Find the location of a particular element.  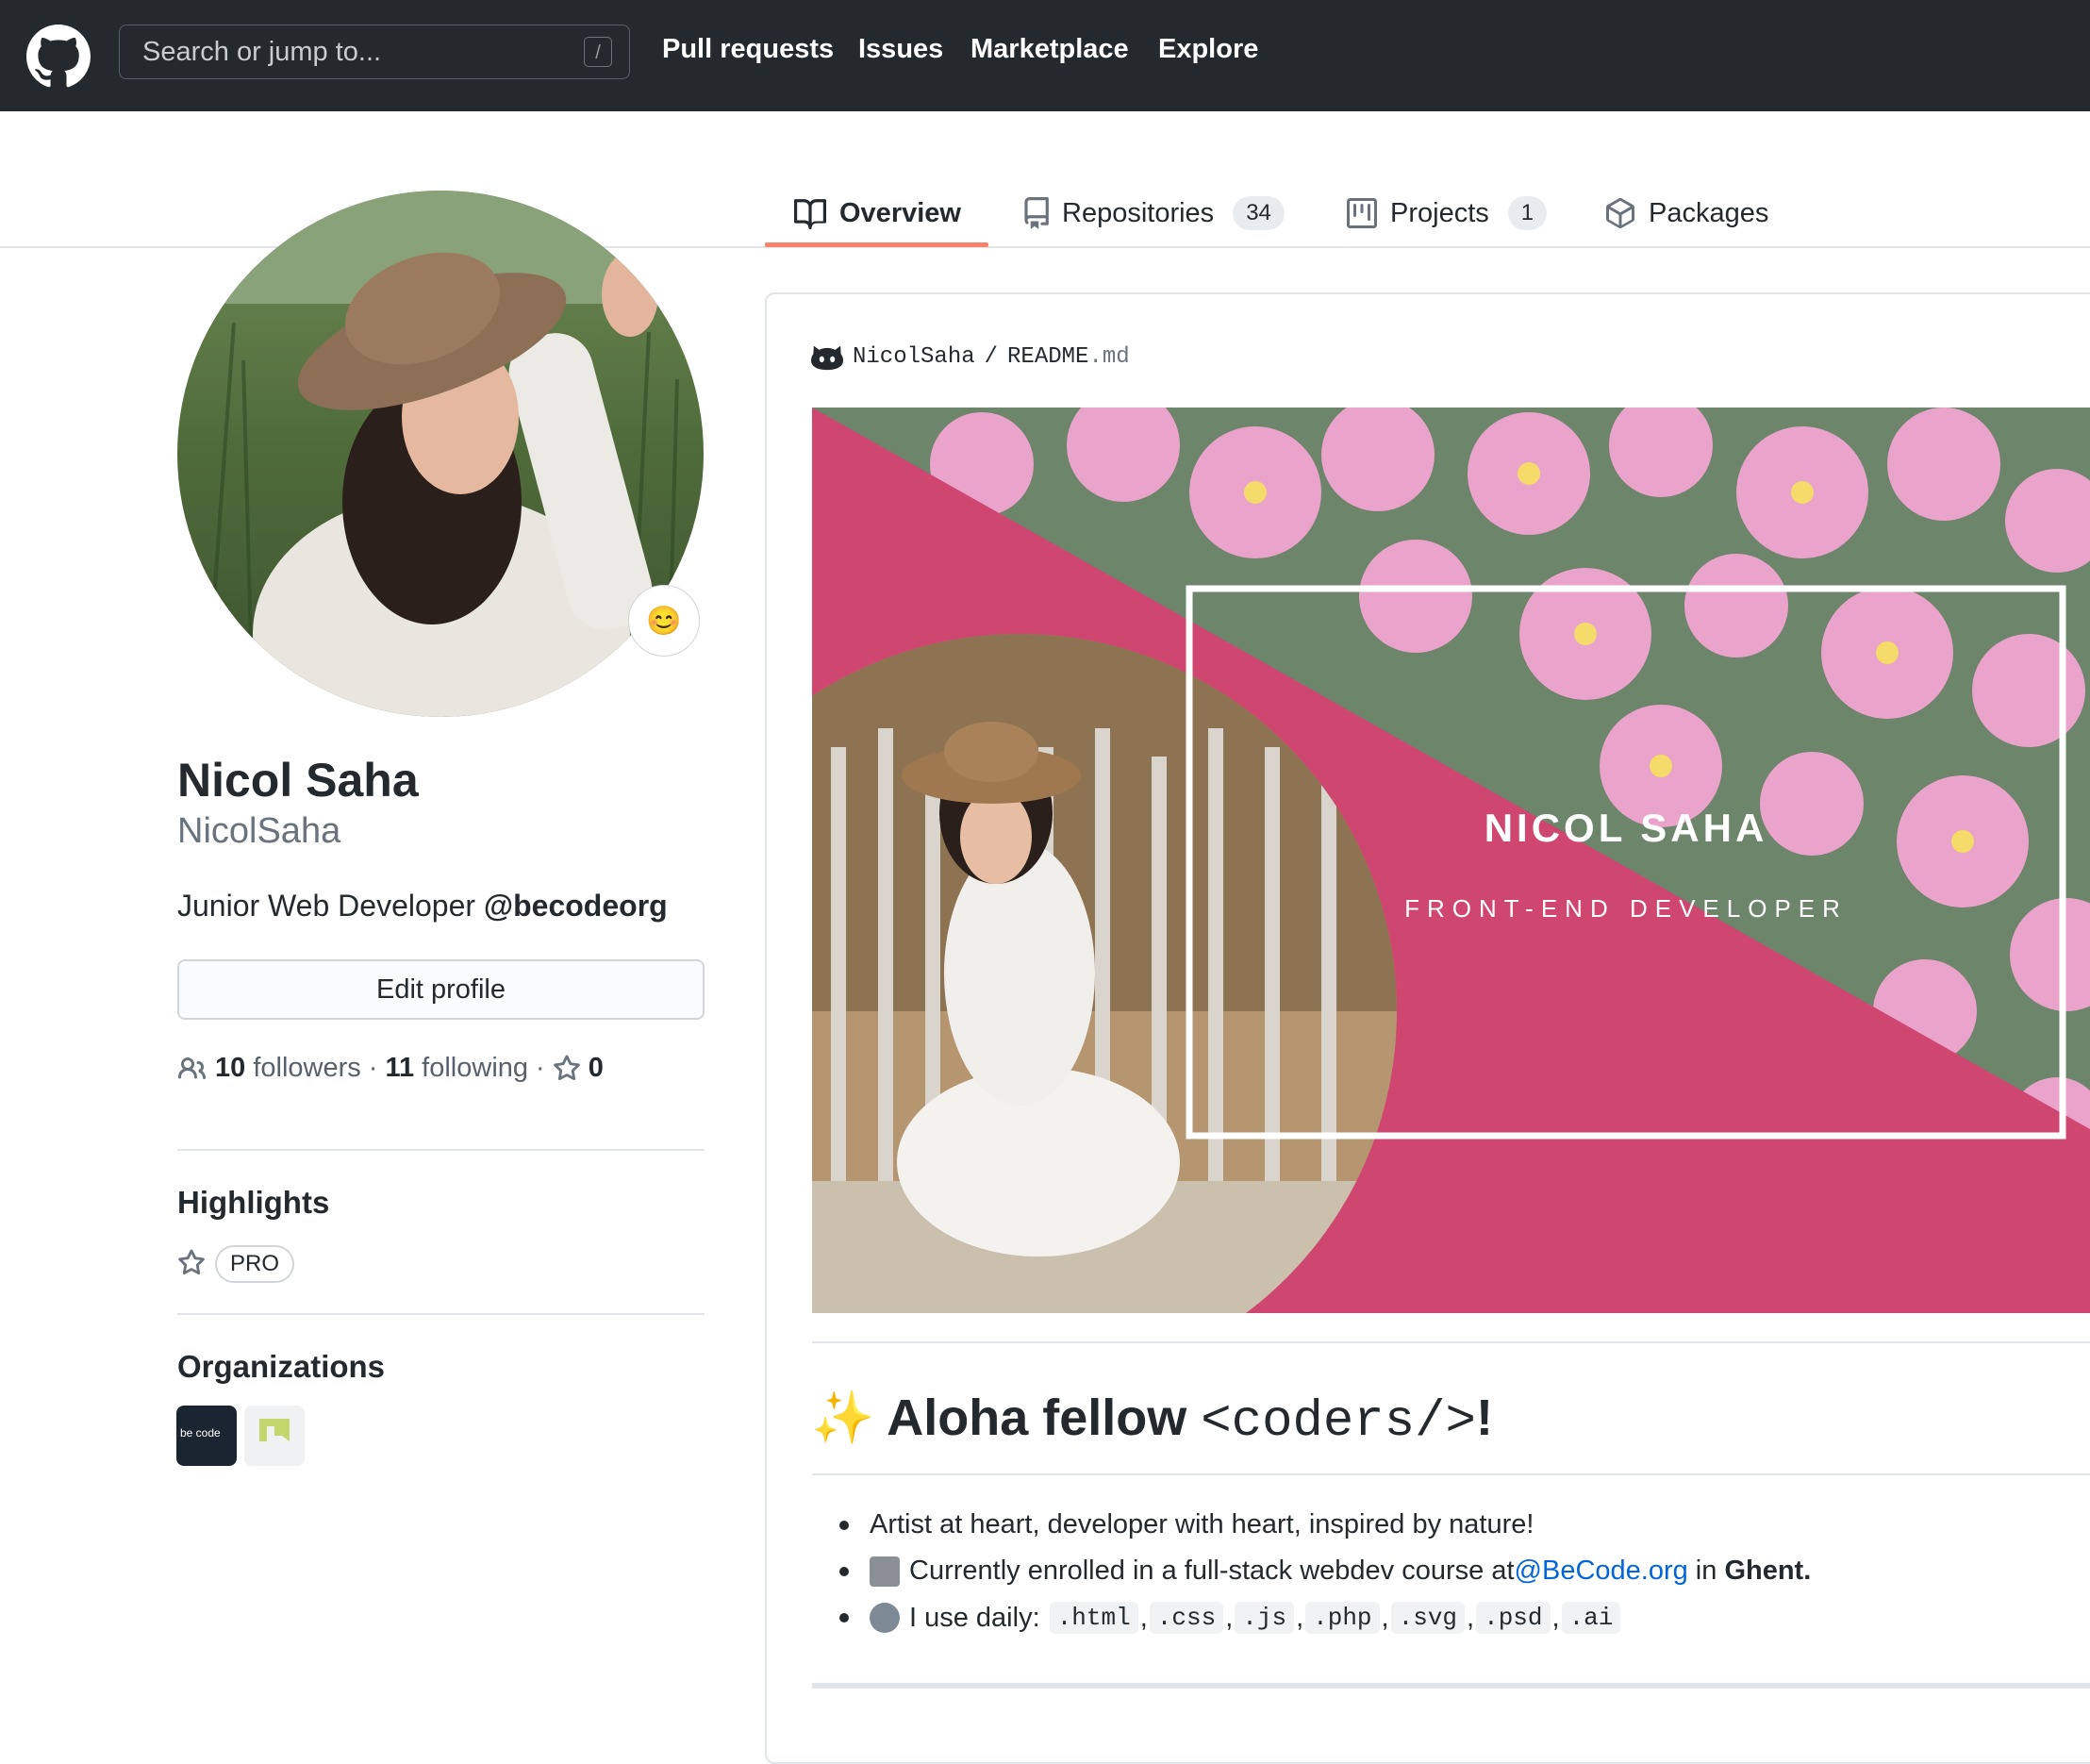

tech-css: .css is located at coordinates (1186, 1618).